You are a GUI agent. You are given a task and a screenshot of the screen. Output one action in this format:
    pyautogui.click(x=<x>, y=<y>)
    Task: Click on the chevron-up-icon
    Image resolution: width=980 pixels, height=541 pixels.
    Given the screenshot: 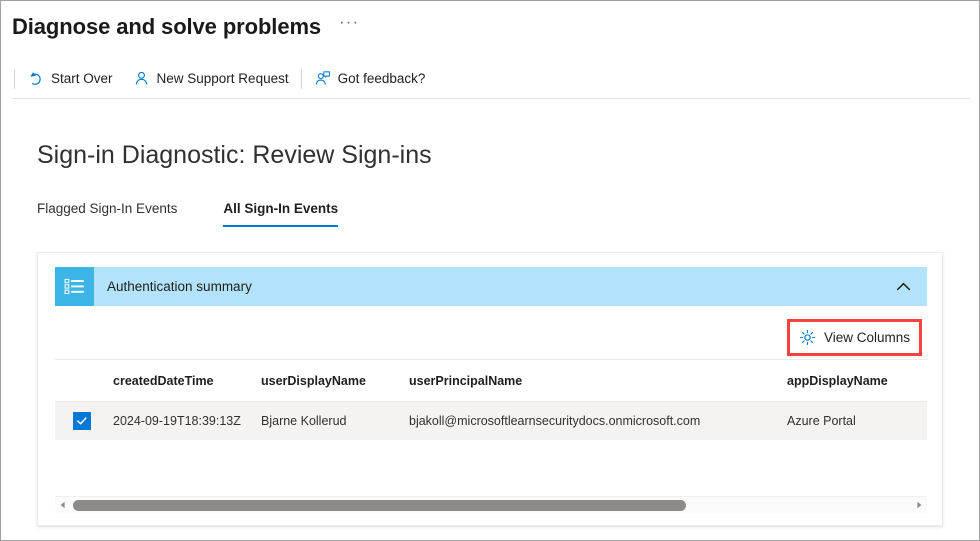 What is the action you would take?
    pyautogui.click(x=903, y=287)
    